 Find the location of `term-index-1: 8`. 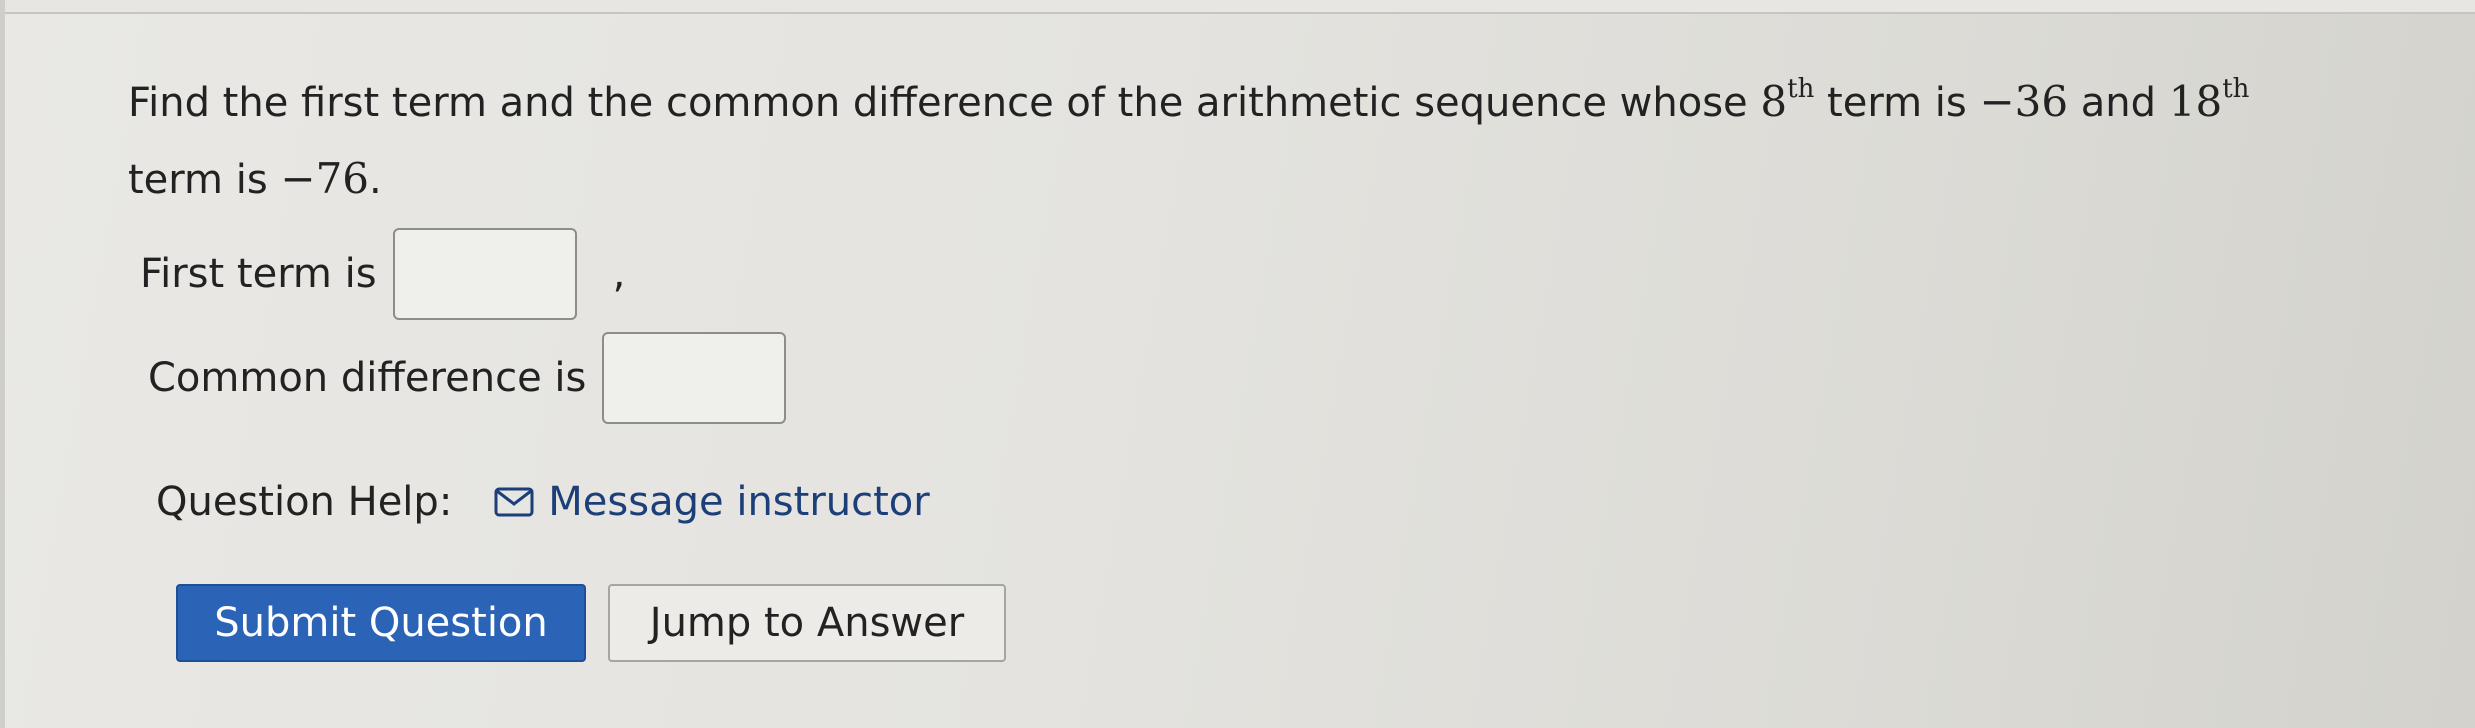

term-index-1: 8 is located at coordinates (1774, 101).